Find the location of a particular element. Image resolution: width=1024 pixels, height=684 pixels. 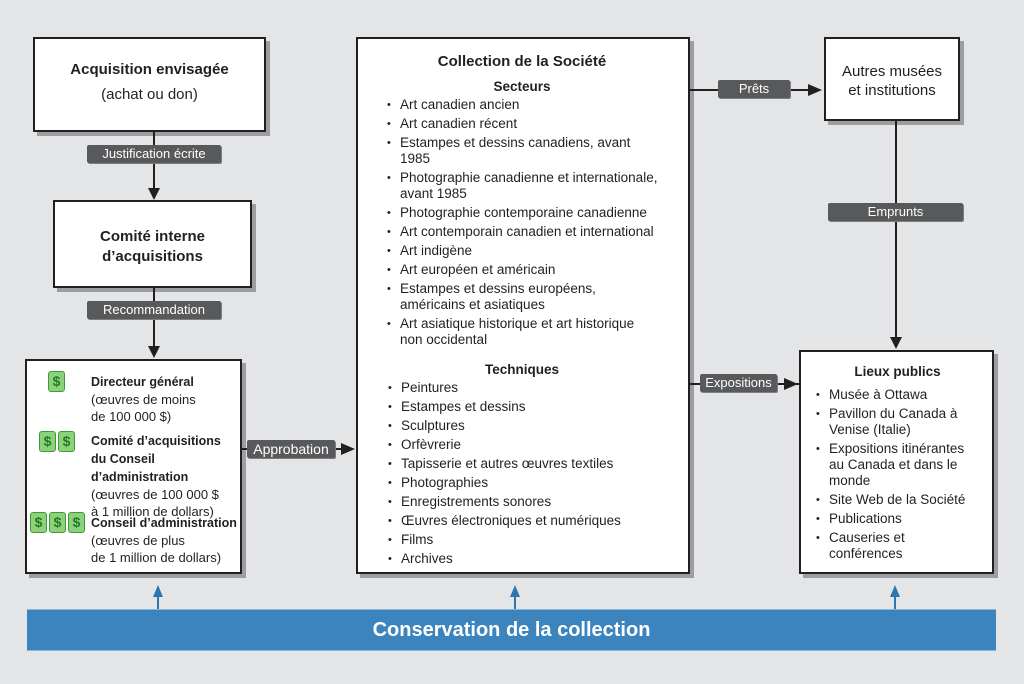

authority-title: Directeur général is located at coordinates (142, 382).